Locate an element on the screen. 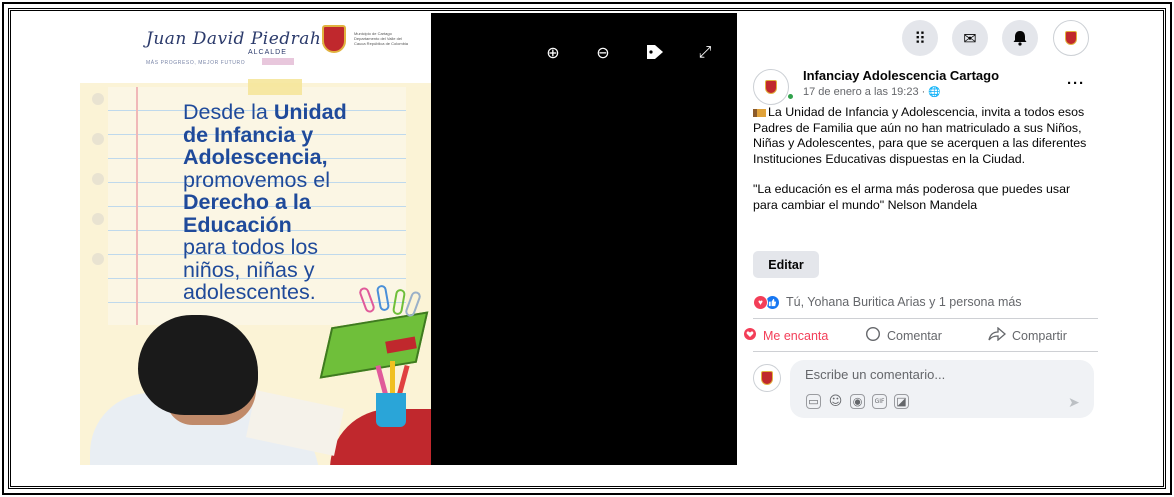 Image resolution: width=1174 pixels, height=497 pixels. tape-strip is located at coordinates (275, 87).